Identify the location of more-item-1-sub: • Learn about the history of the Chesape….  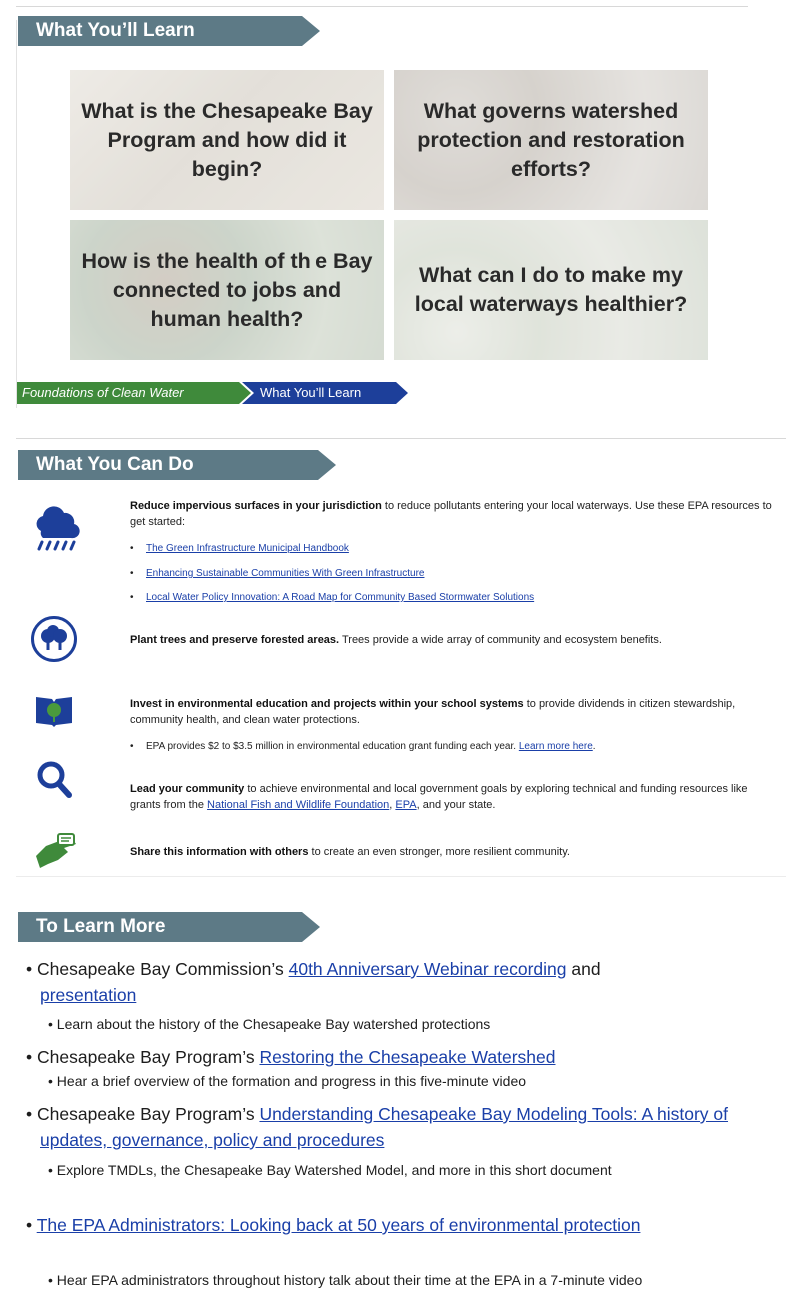
(269, 1024).